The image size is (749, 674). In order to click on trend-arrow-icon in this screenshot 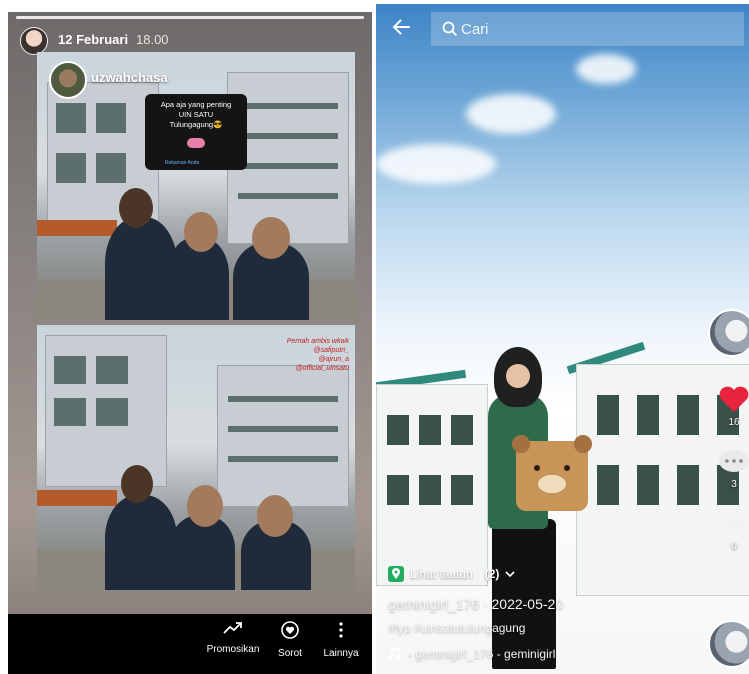, I will do `click(232, 628)`.